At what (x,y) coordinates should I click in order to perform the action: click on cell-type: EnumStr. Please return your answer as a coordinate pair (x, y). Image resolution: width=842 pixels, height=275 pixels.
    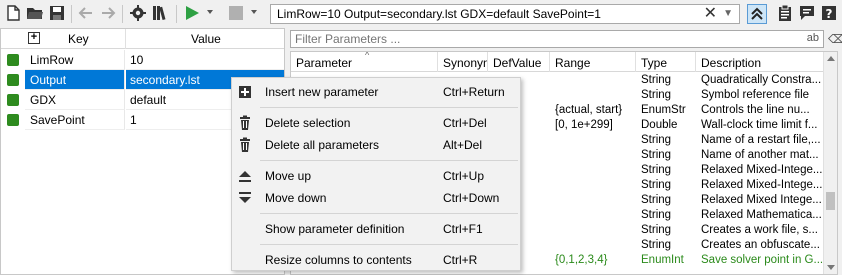
    Looking at the image, I should click on (663, 110).